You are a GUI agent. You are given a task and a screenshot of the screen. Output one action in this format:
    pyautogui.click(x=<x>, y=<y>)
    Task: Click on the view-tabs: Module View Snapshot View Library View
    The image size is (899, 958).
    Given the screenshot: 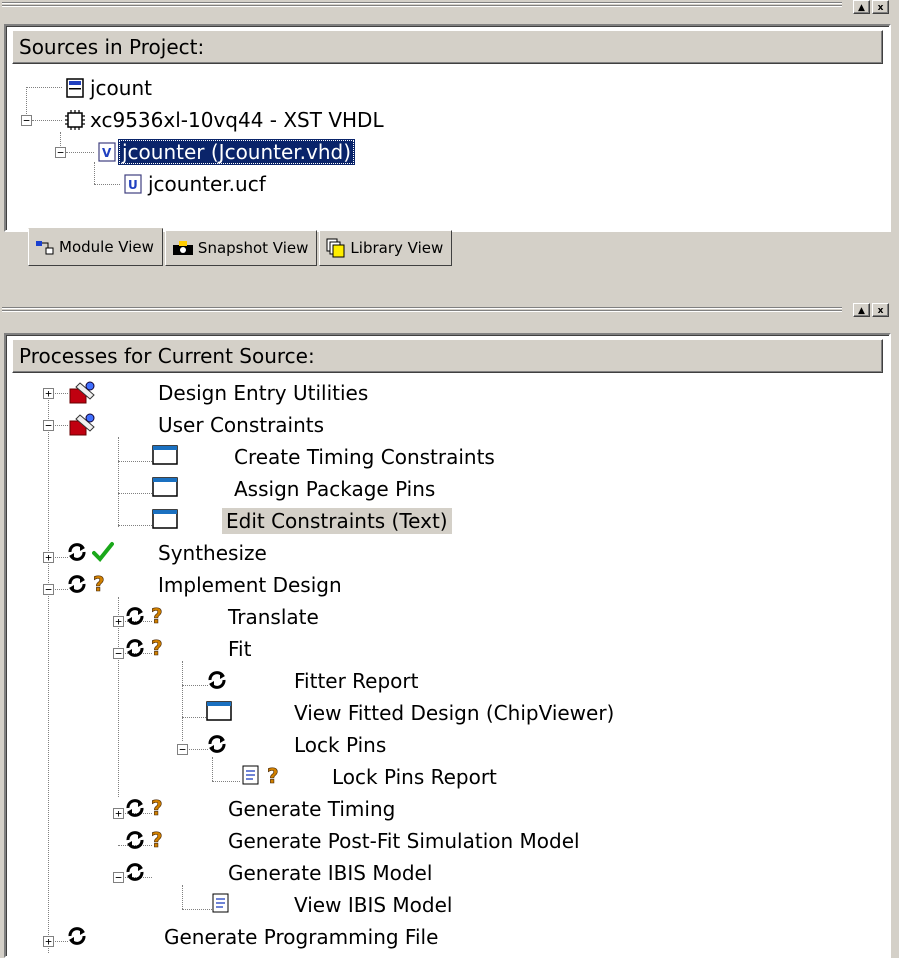 What is the action you would take?
    pyautogui.click(x=241, y=248)
    